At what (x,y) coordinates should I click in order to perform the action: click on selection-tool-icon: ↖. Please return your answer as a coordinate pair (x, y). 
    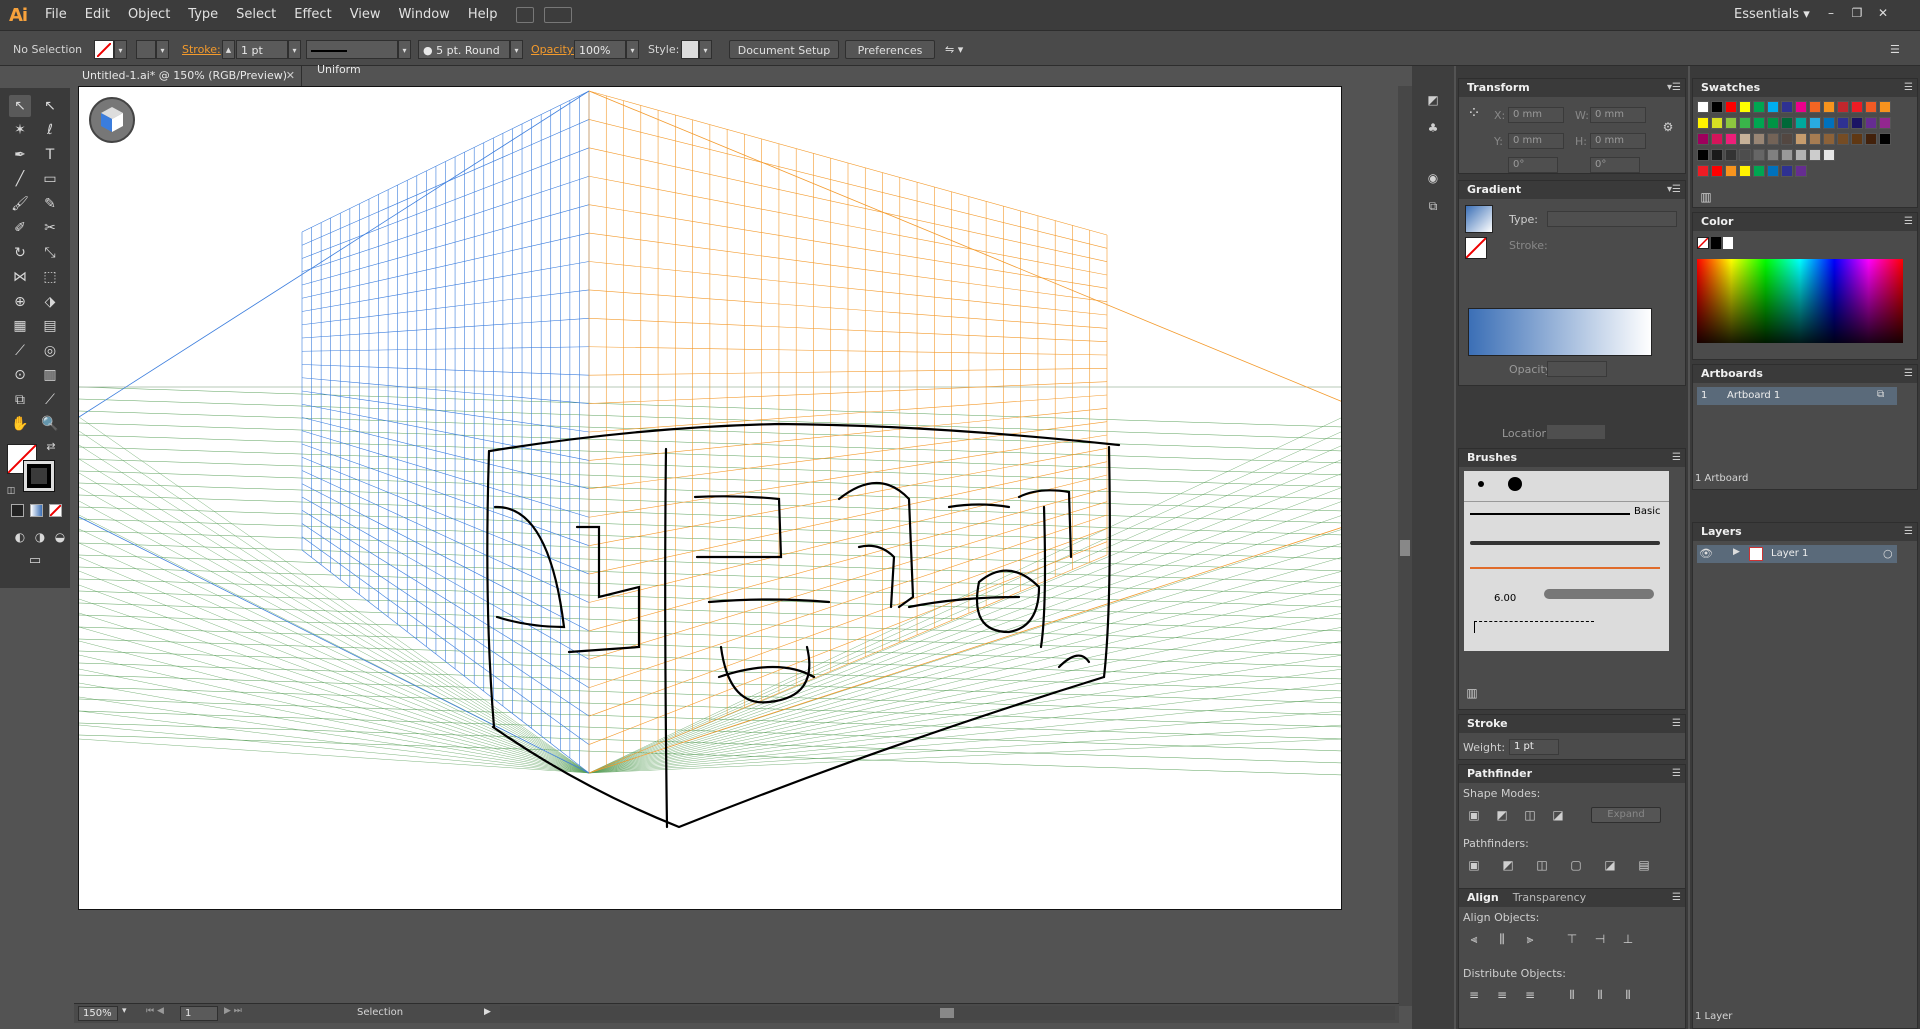
    Looking at the image, I should click on (20, 106).